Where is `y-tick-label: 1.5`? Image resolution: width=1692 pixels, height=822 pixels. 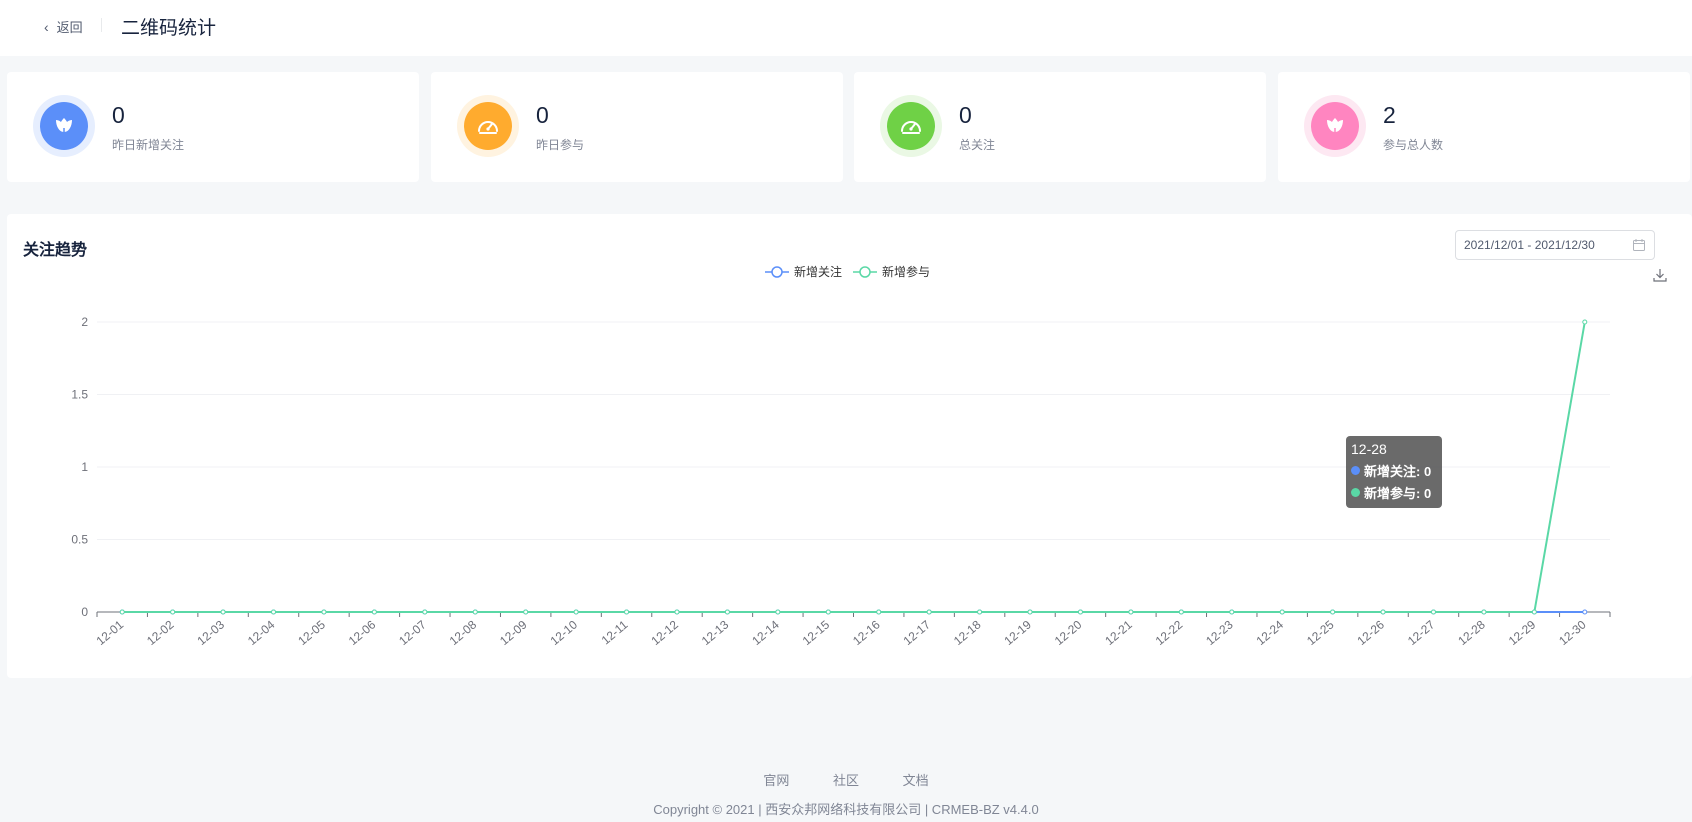
y-tick-label: 1.5 is located at coordinates (79, 395).